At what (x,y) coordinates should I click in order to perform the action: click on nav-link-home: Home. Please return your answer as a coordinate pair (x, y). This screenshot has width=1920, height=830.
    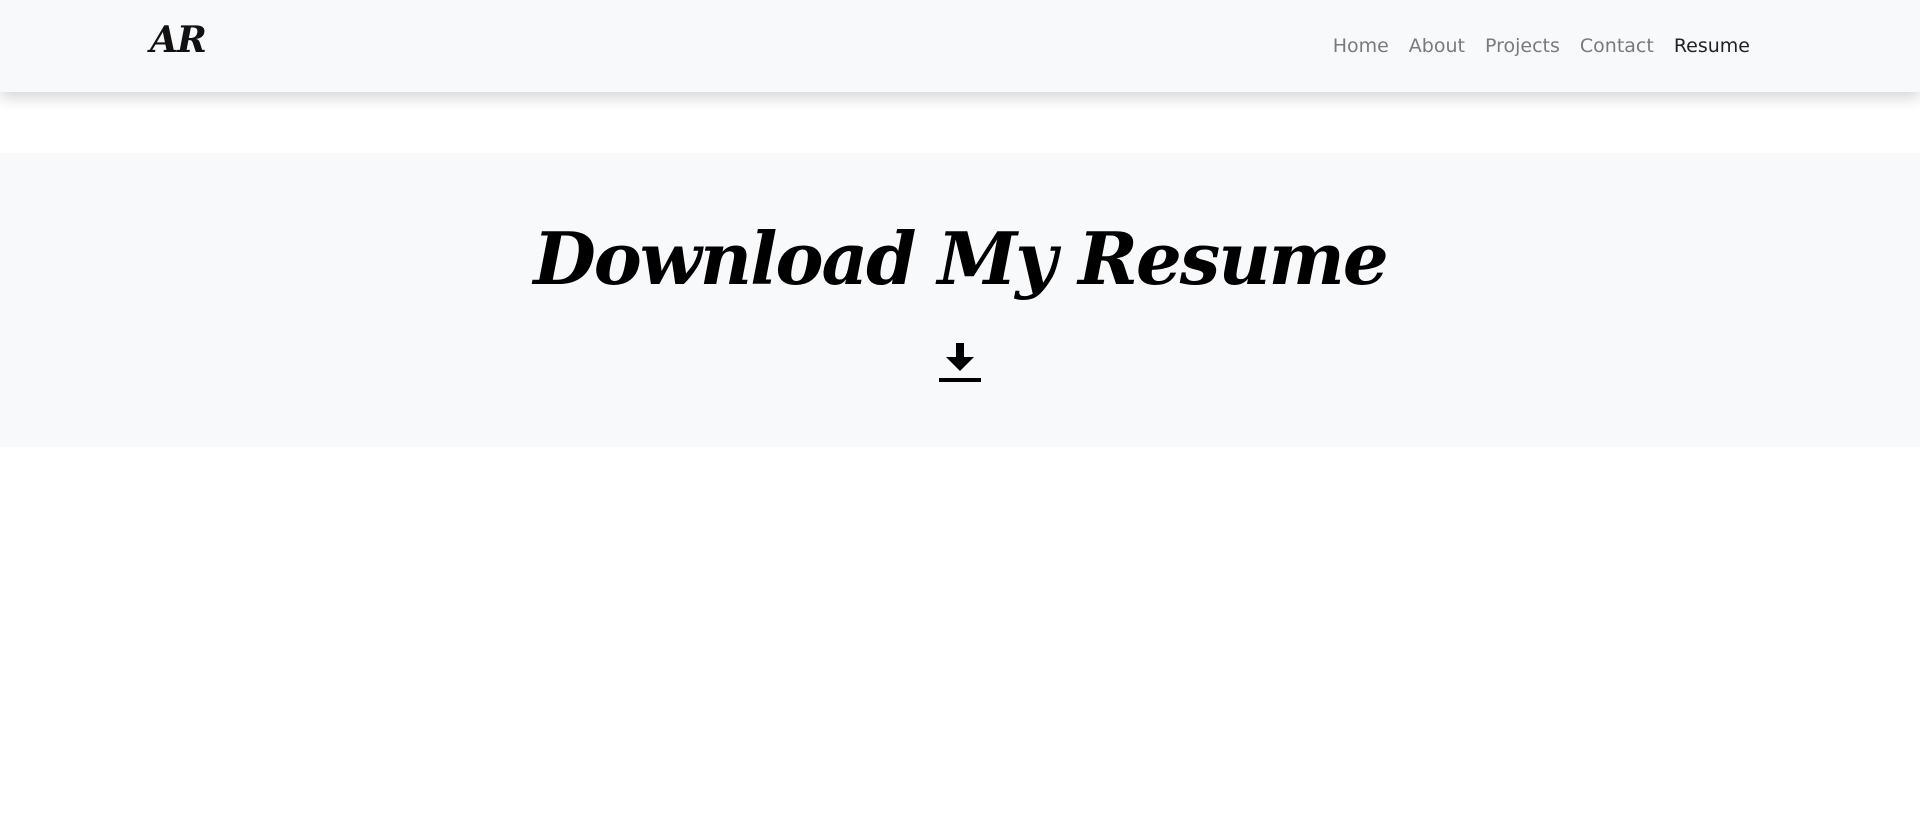
    Looking at the image, I should click on (1361, 46).